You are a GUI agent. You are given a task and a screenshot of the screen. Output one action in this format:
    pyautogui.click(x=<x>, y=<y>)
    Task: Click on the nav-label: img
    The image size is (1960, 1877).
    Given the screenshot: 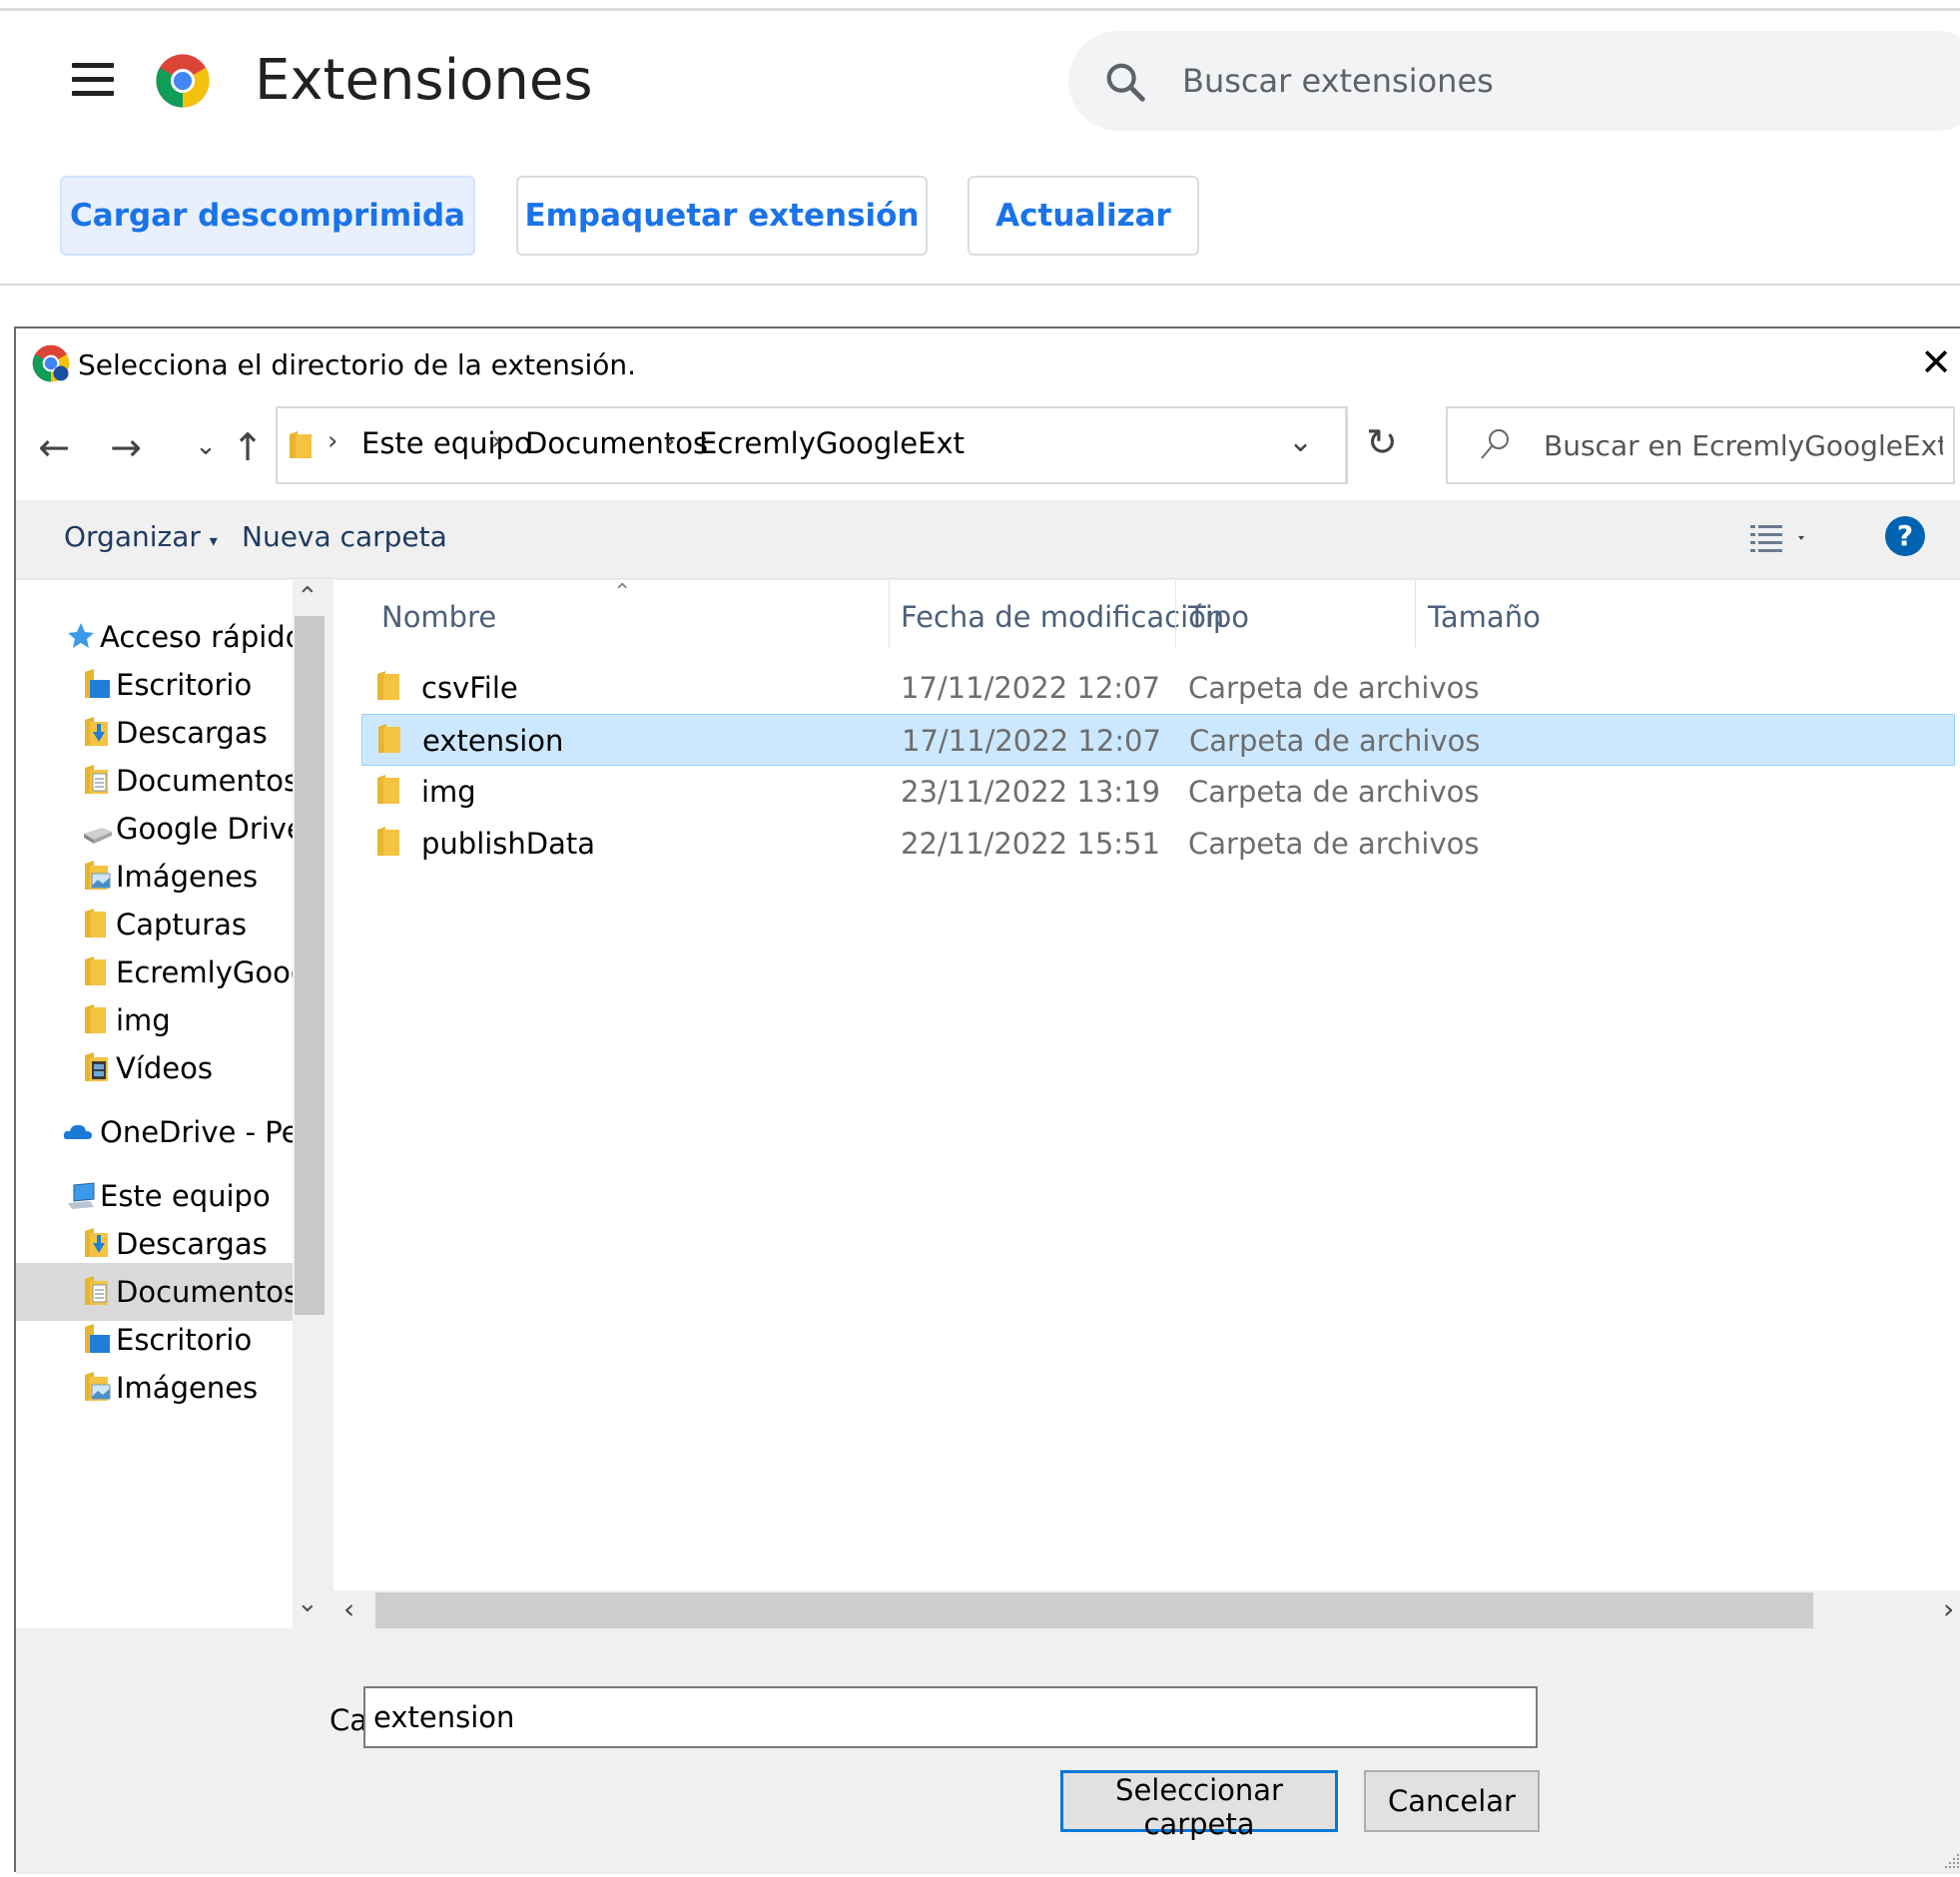 What is the action you would take?
    pyautogui.click(x=143, y=1020)
    